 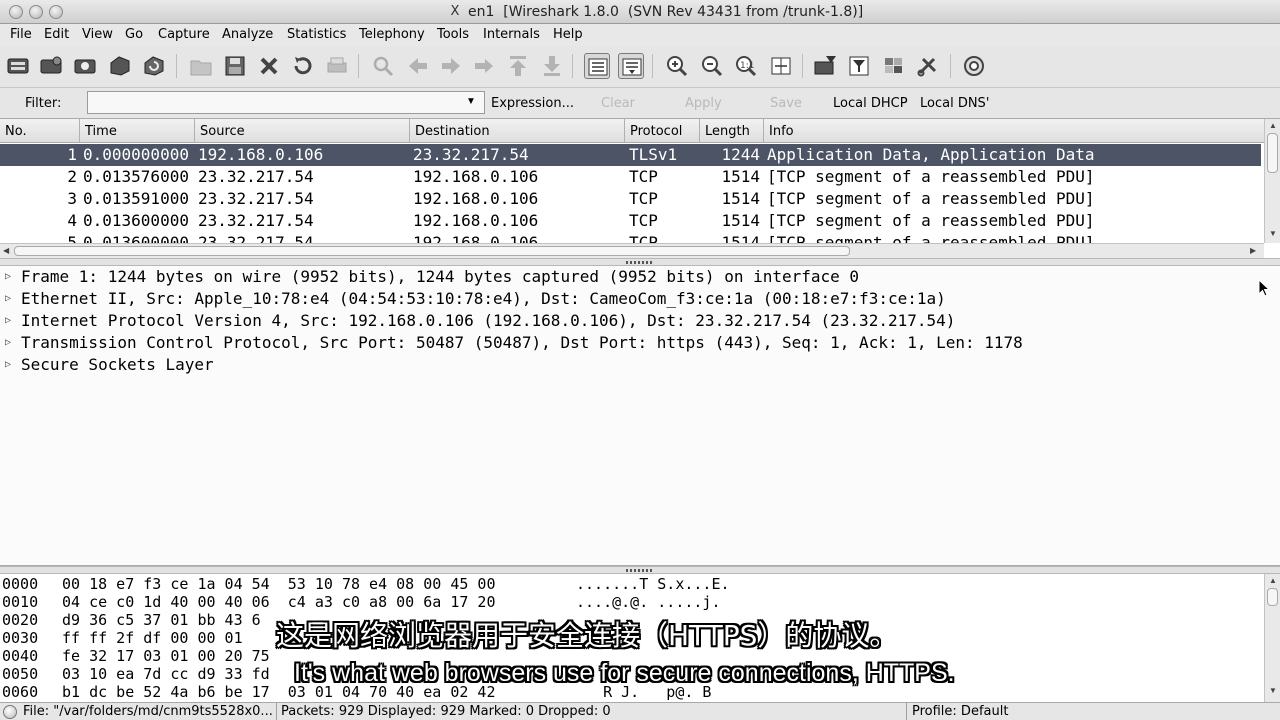 I want to click on find-packet-icon, so click(x=383, y=66).